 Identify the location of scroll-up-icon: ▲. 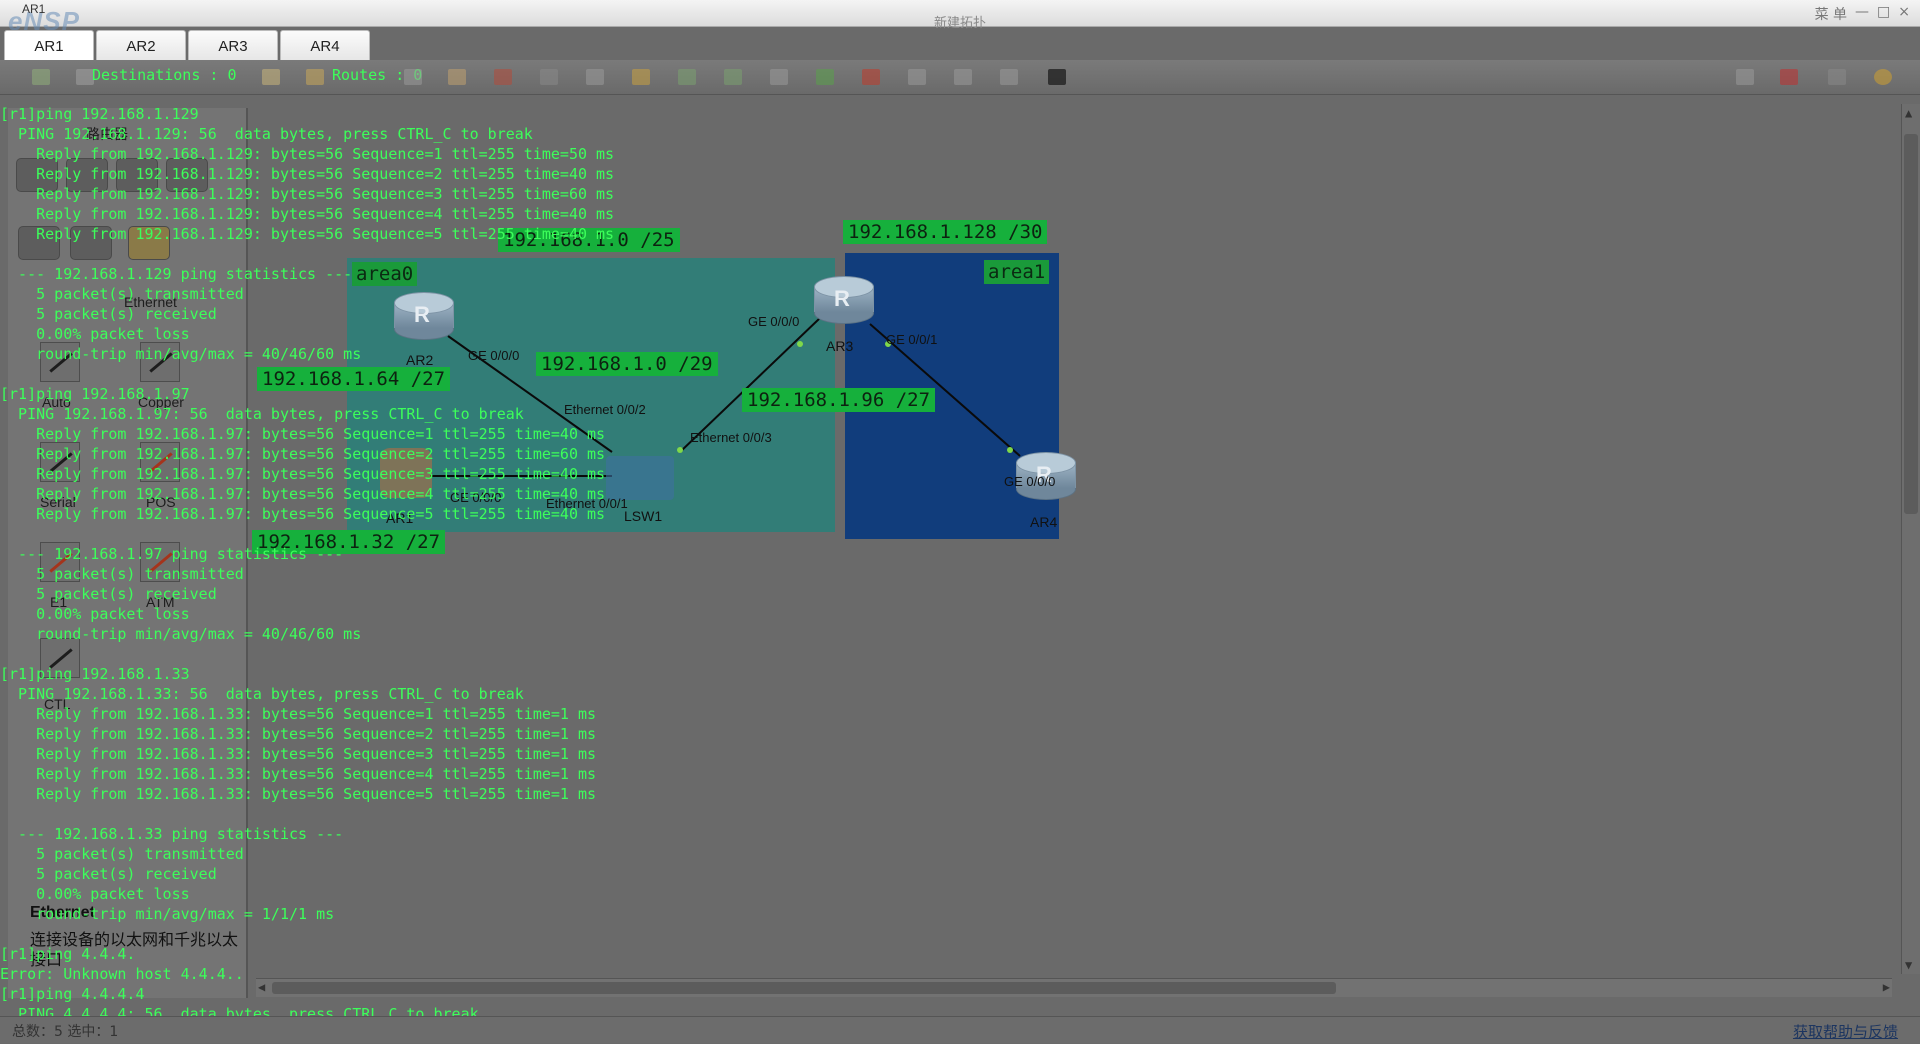
(1908, 113).